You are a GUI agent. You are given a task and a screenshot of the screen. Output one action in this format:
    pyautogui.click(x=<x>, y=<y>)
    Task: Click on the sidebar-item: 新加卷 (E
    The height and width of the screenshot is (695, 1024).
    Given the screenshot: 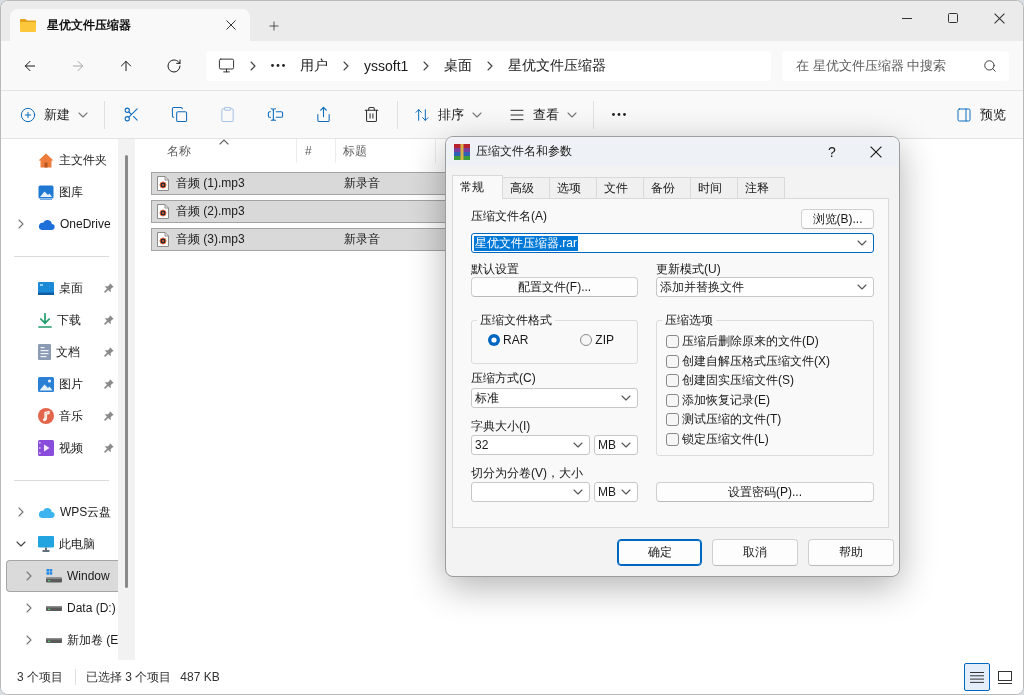 What is the action you would take?
    pyautogui.click(x=62, y=640)
    